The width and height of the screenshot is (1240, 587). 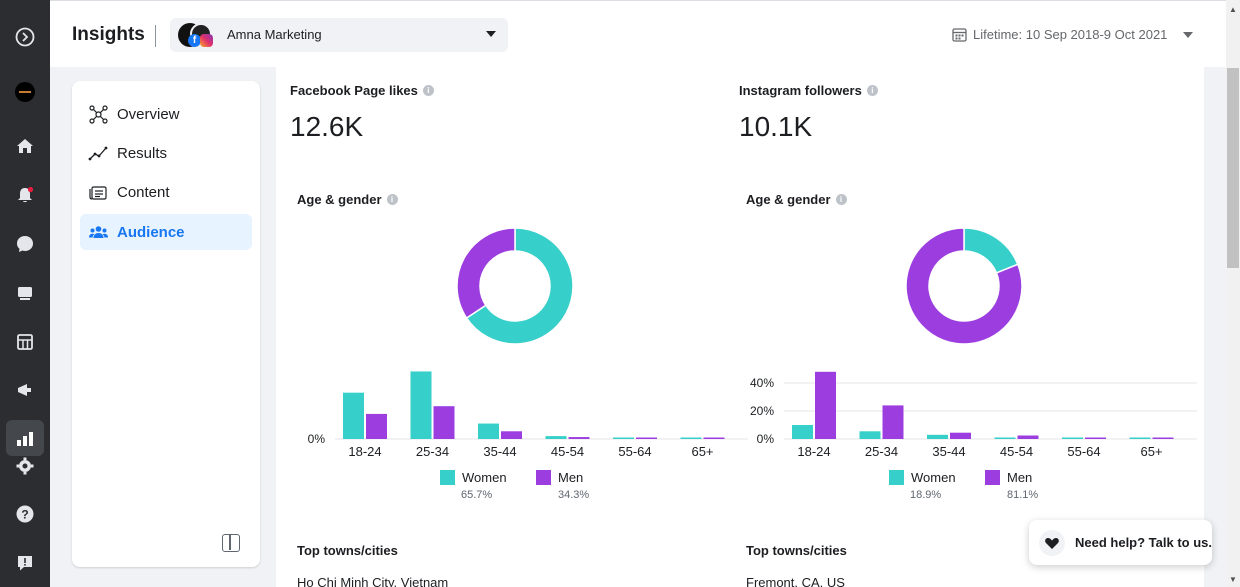 What do you see at coordinates (1233, 168) in the screenshot?
I see `scrollbar-thumb` at bounding box center [1233, 168].